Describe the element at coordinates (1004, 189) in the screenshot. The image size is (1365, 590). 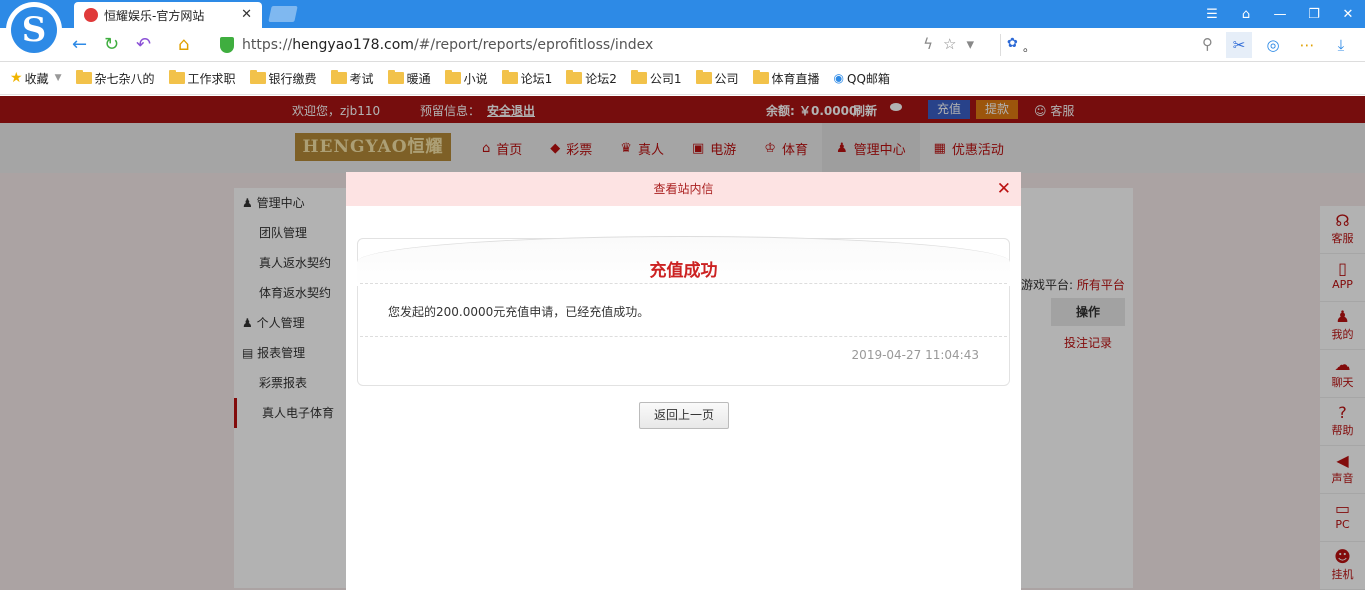
I see `close-icon: ✕` at that location.